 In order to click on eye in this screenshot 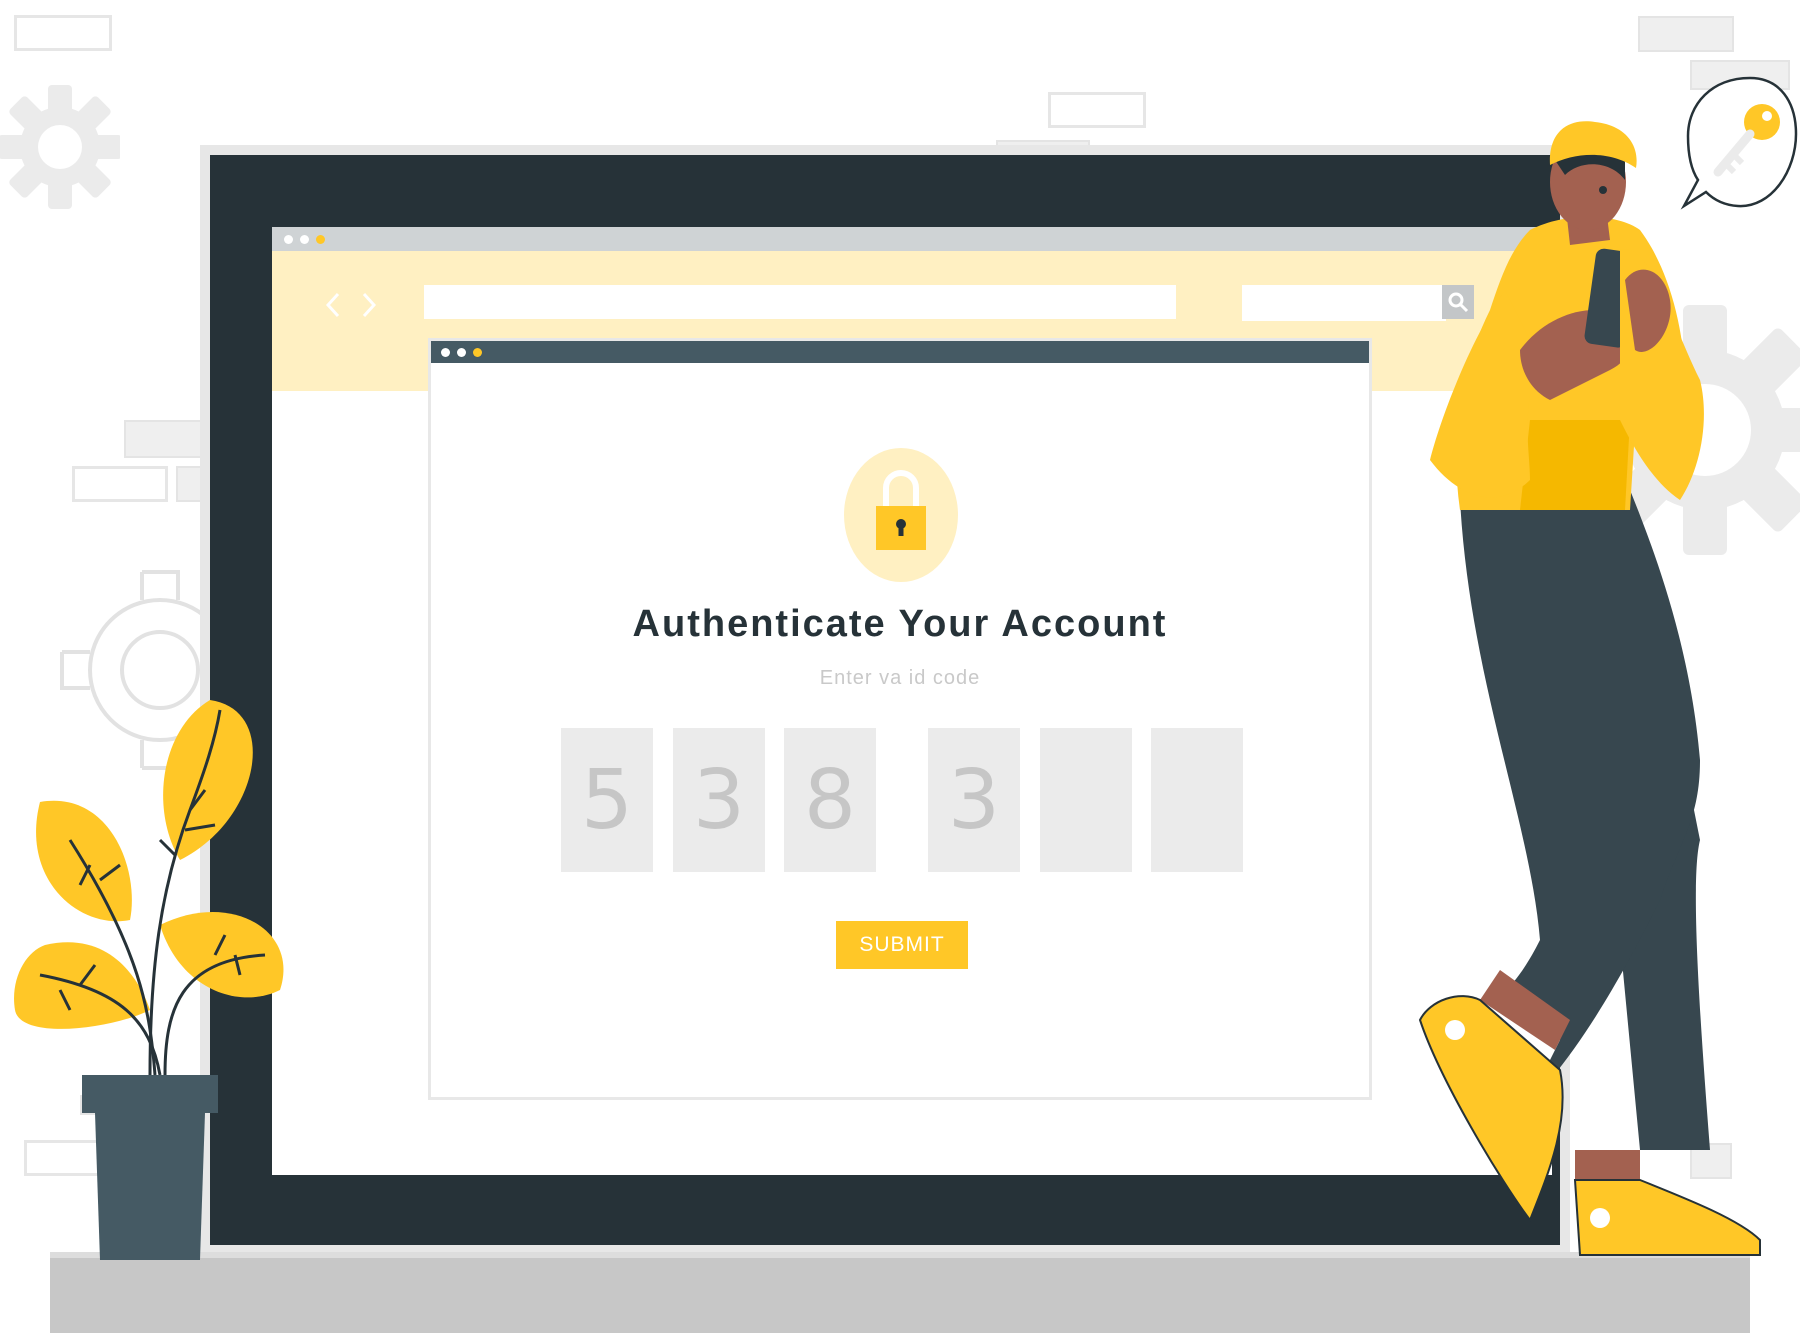, I will do `click(1603, 190)`.